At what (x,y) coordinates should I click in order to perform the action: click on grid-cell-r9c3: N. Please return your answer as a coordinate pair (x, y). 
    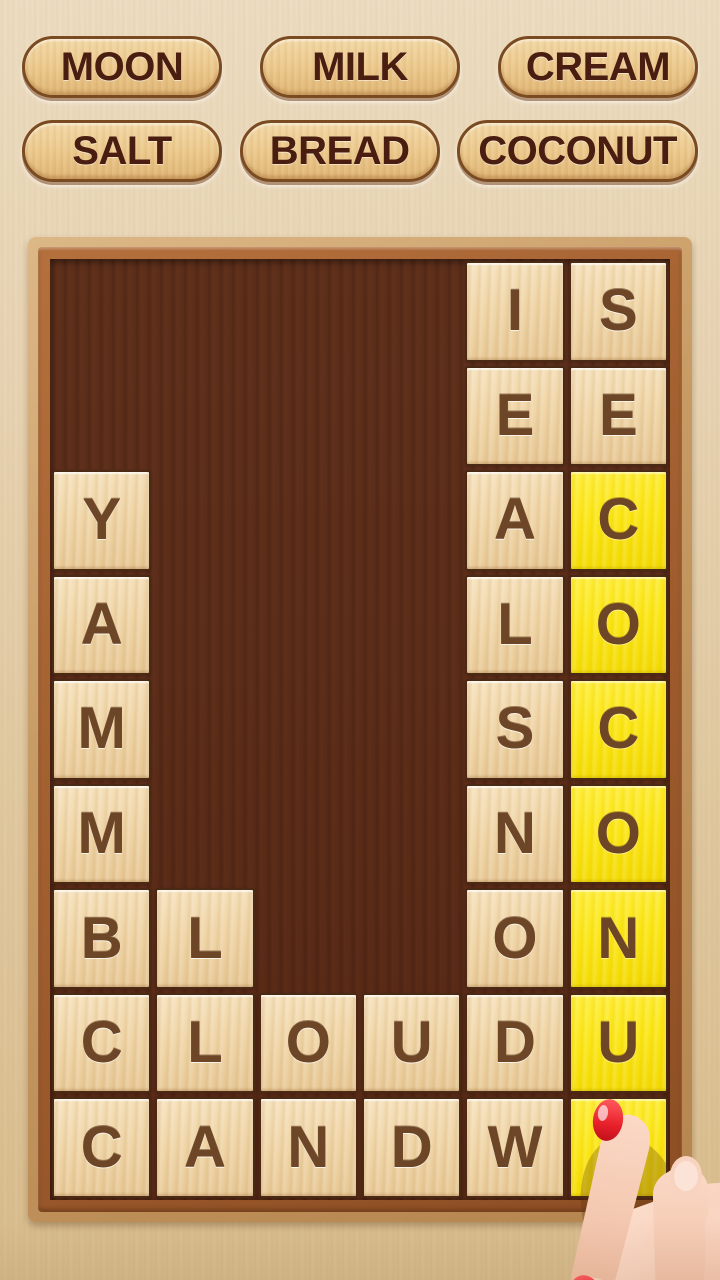
    Looking at the image, I should click on (308, 1147).